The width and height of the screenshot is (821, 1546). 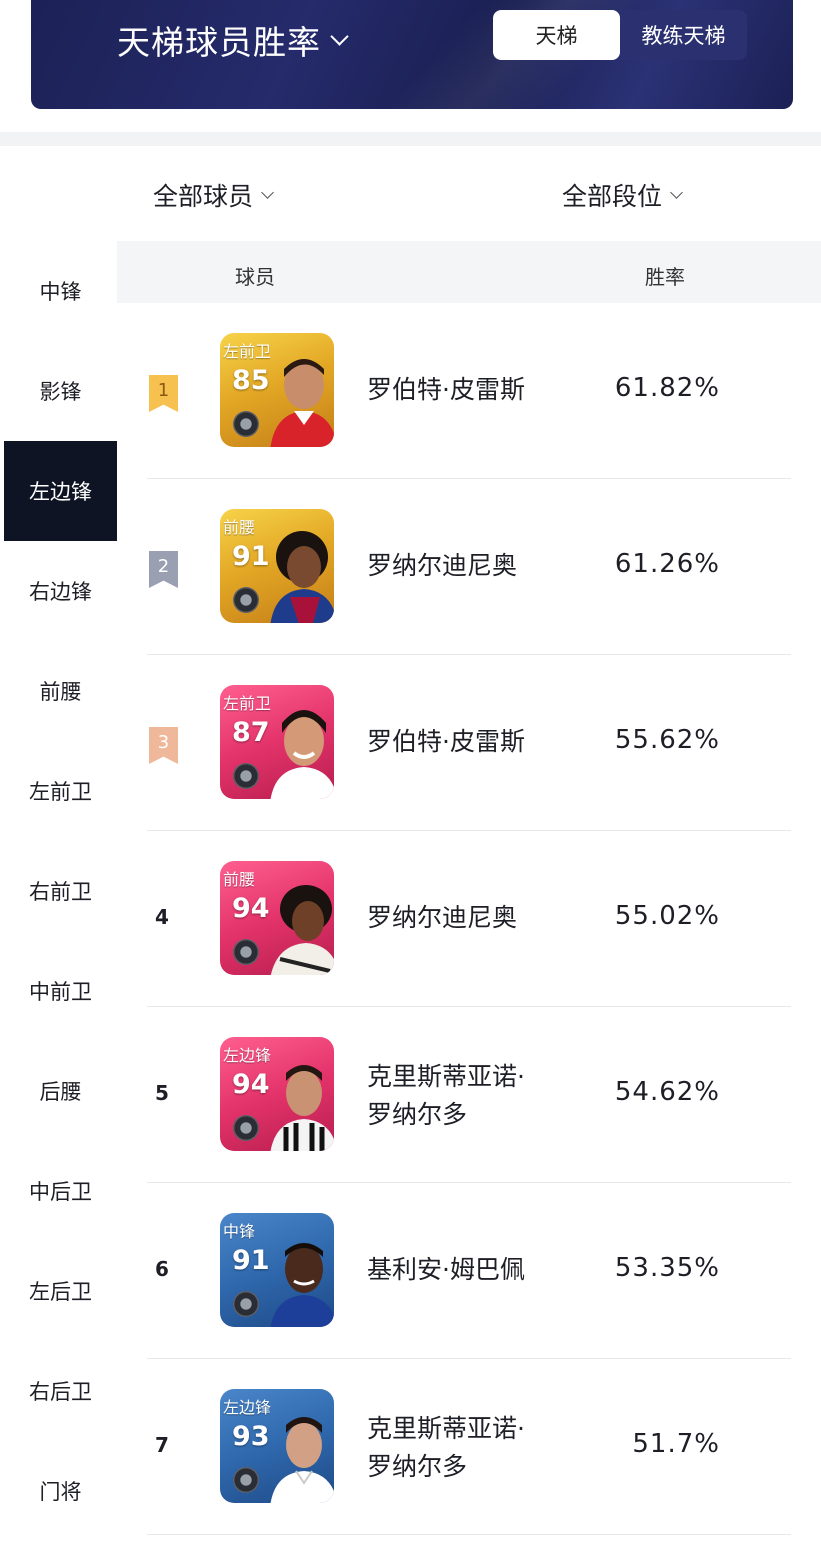 I want to click on ladder-segmented-control: 天梯 教练天梯, so click(x=620, y=35).